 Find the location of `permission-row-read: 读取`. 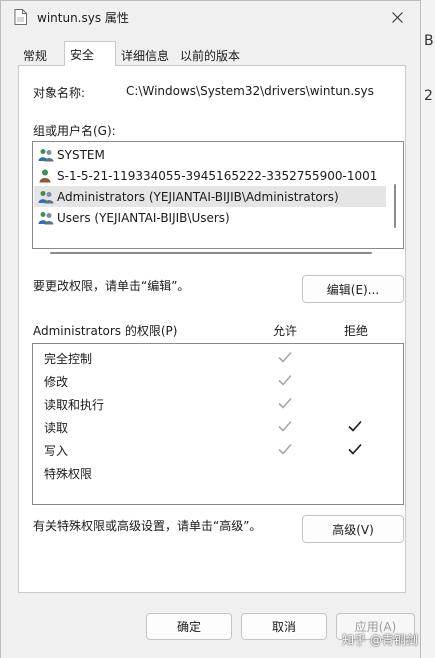

permission-row-read: 读取 is located at coordinates (218, 426).